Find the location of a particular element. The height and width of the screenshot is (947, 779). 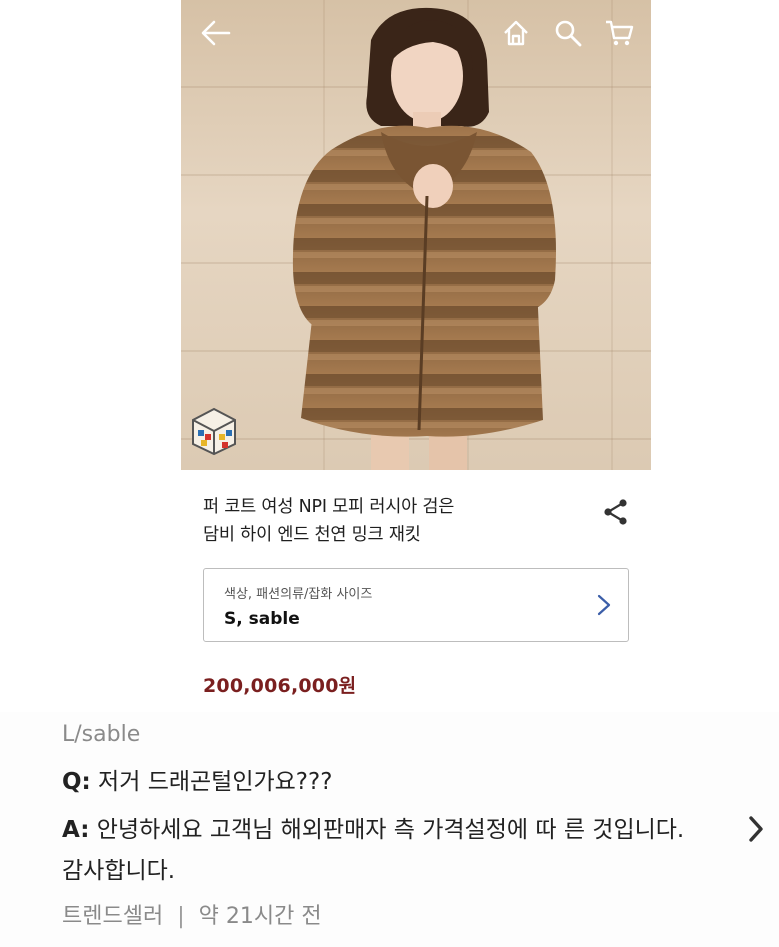

question-text: Q: 저거 드래곤털인가요??? is located at coordinates (197, 779).